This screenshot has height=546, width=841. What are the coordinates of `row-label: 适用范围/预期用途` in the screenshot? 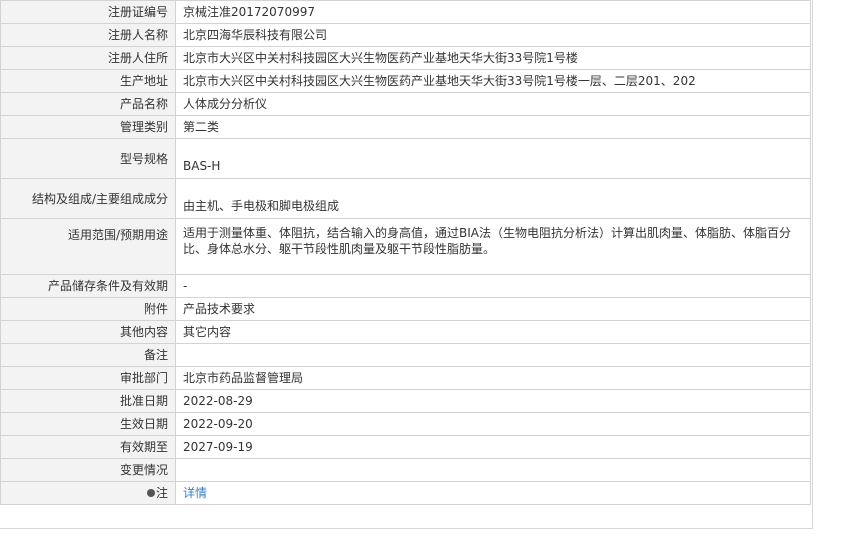 It's located at (88, 246).